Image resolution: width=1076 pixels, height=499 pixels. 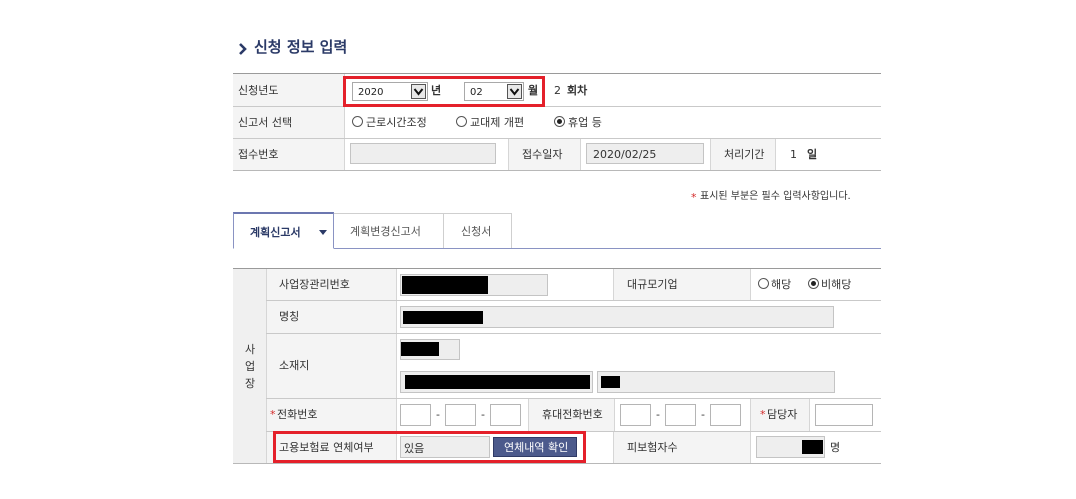 What do you see at coordinates (763, 283) in the screenshot?
I see `large-company-radio-yes` at bounding box center [763, 283].